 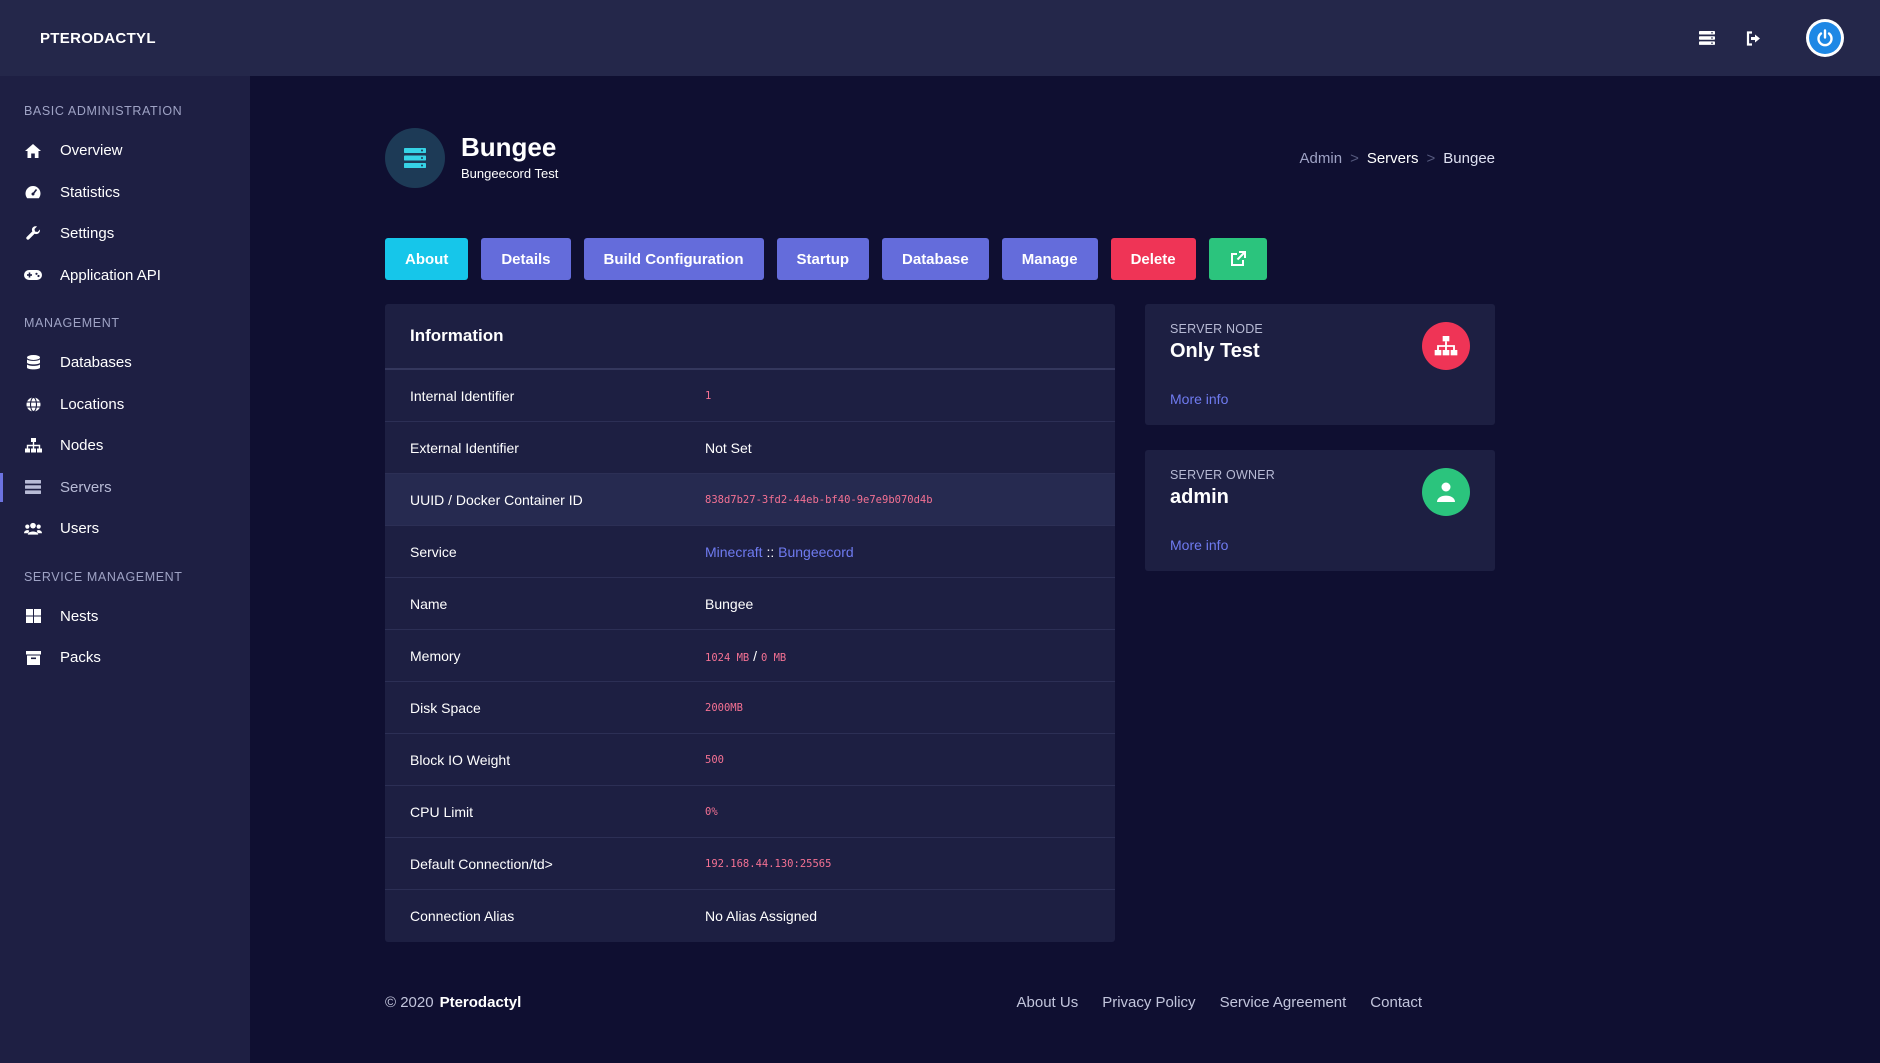 I want to click on sidebar-item-settings: Settings, so click(x=125, y=234).